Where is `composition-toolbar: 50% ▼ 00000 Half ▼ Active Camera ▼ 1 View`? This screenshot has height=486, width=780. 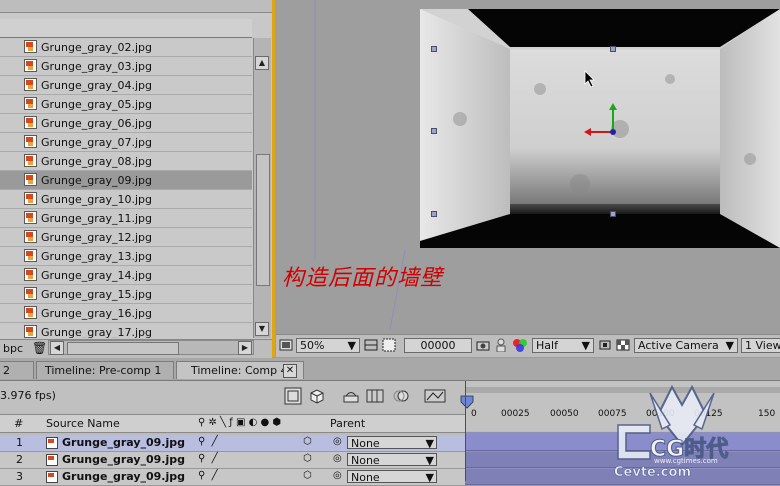
composition-toolbar: 50% ▼ 00000 Half ▼ Active Camera ▼ 1 View is located at coordinates (528, 345).